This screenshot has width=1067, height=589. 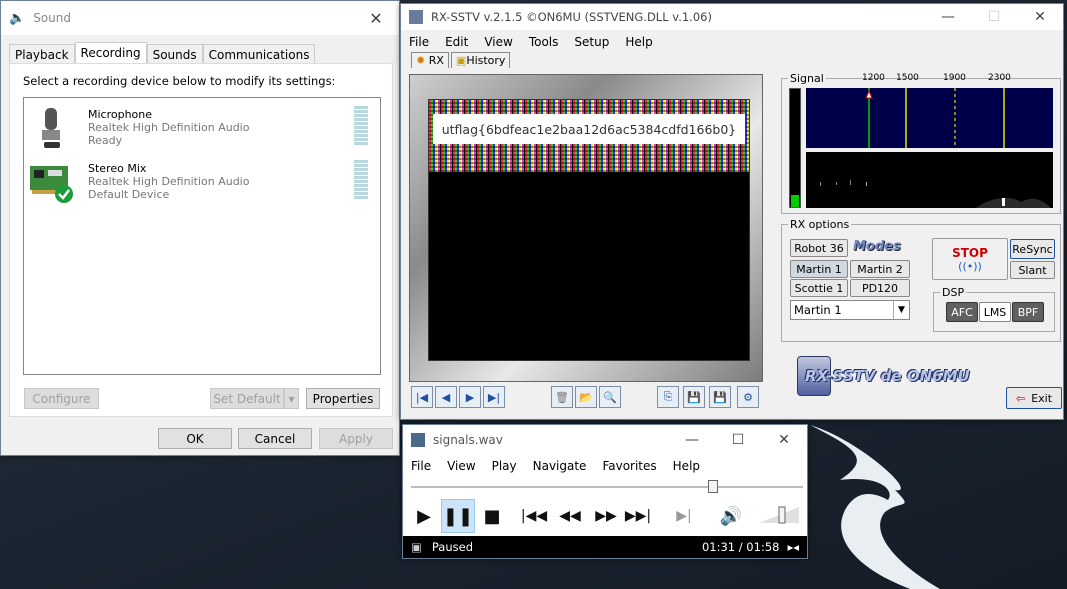 What do you see at coordinates (456, 42) in the screenshot?
I see `menu-edit: Edit` at bounding box center [456, 42].